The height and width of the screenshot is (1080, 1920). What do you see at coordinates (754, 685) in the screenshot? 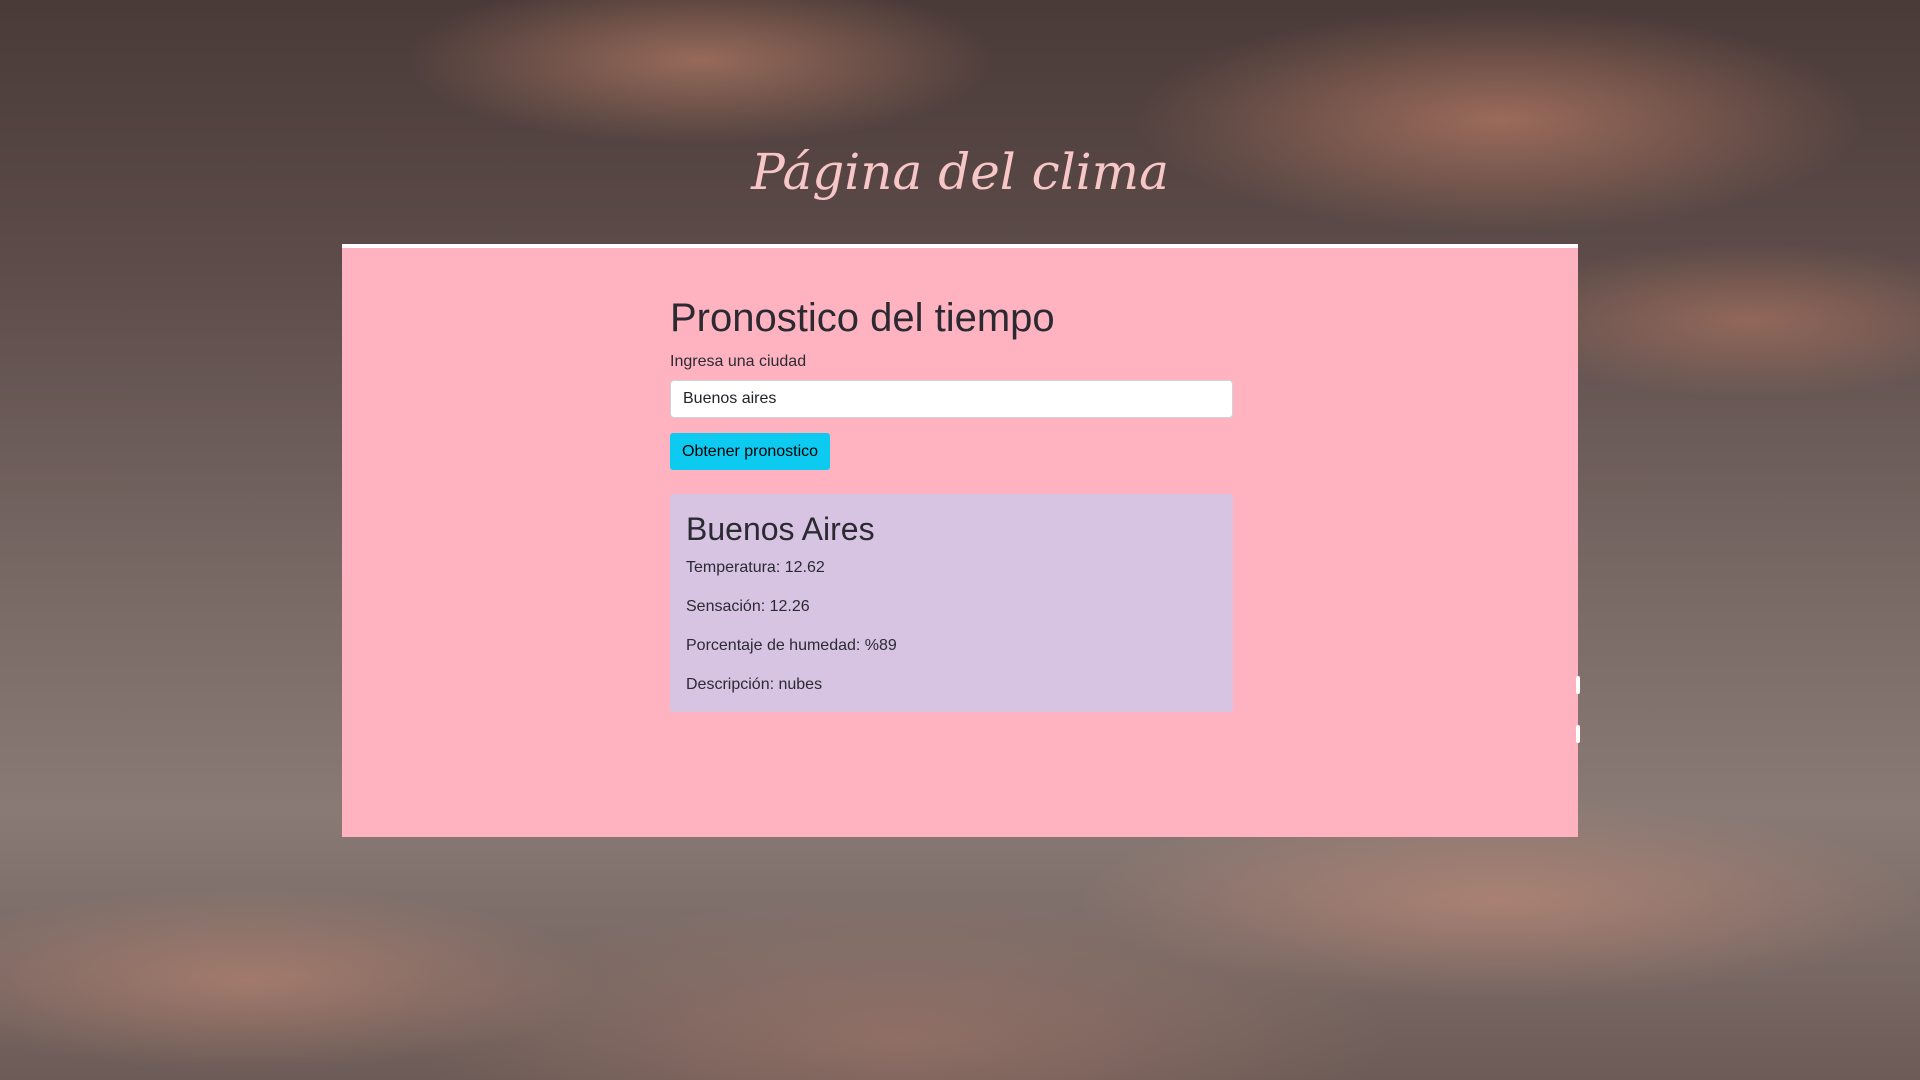
I see `description-text: Descripción: nubes` at bounding box center [754, 685].